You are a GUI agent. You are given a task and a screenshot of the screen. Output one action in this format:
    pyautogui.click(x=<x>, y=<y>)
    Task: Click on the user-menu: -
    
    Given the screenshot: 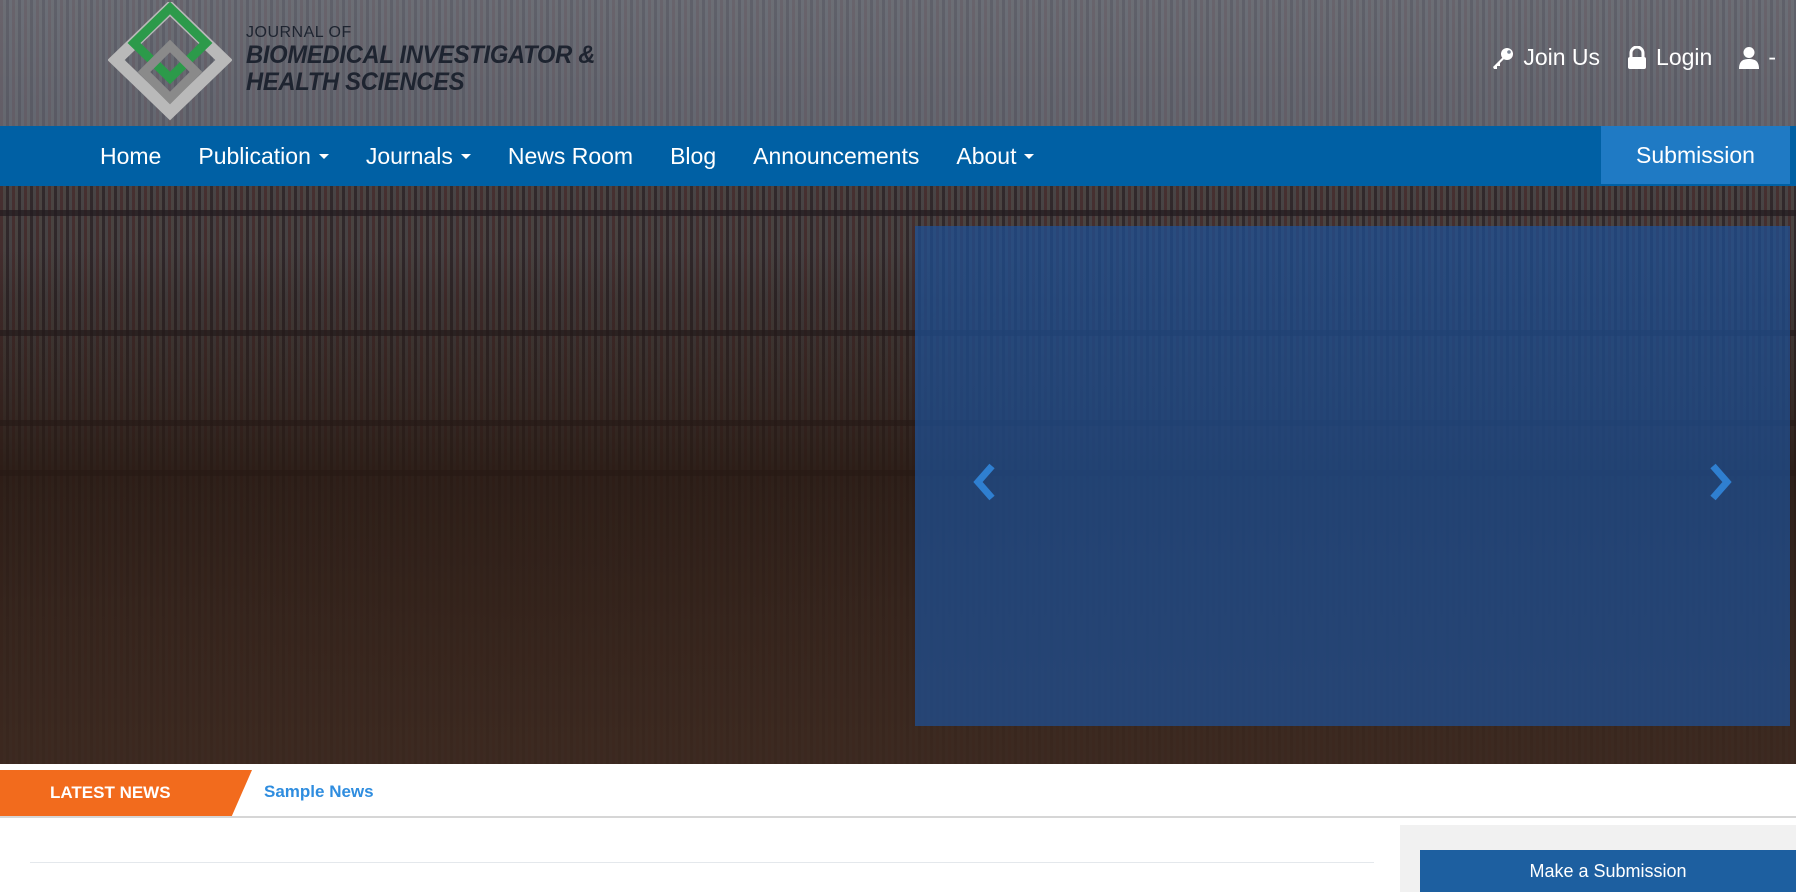 What is the action you would take?
    pyautogui.click(x=1757, y=57)
    